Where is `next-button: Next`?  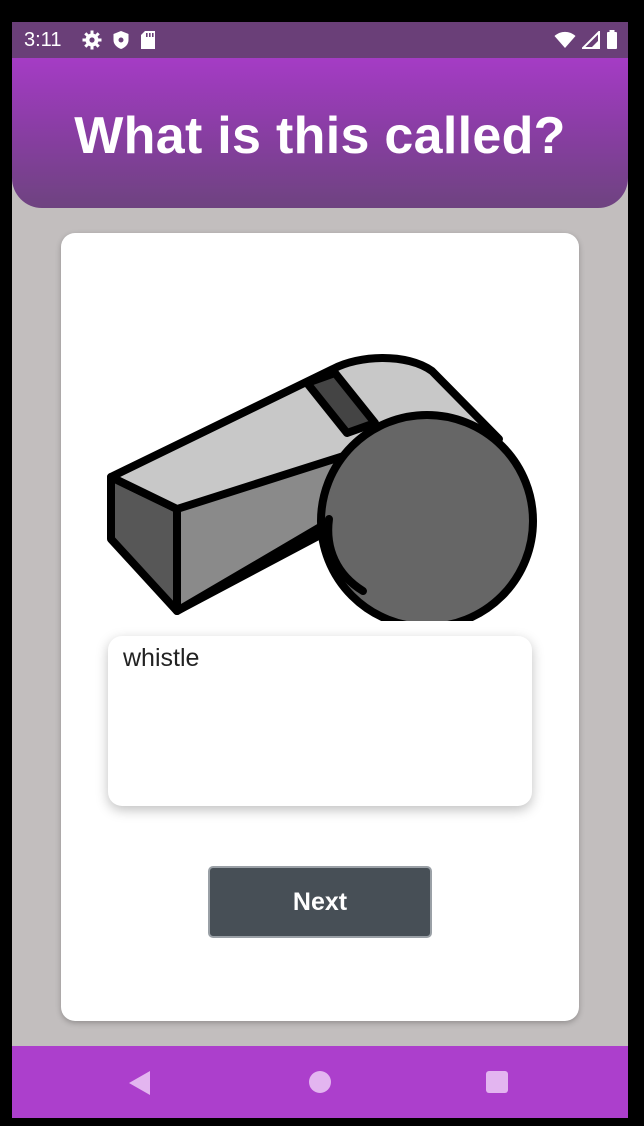 next-button: Next is located at coordinates (320, 902).